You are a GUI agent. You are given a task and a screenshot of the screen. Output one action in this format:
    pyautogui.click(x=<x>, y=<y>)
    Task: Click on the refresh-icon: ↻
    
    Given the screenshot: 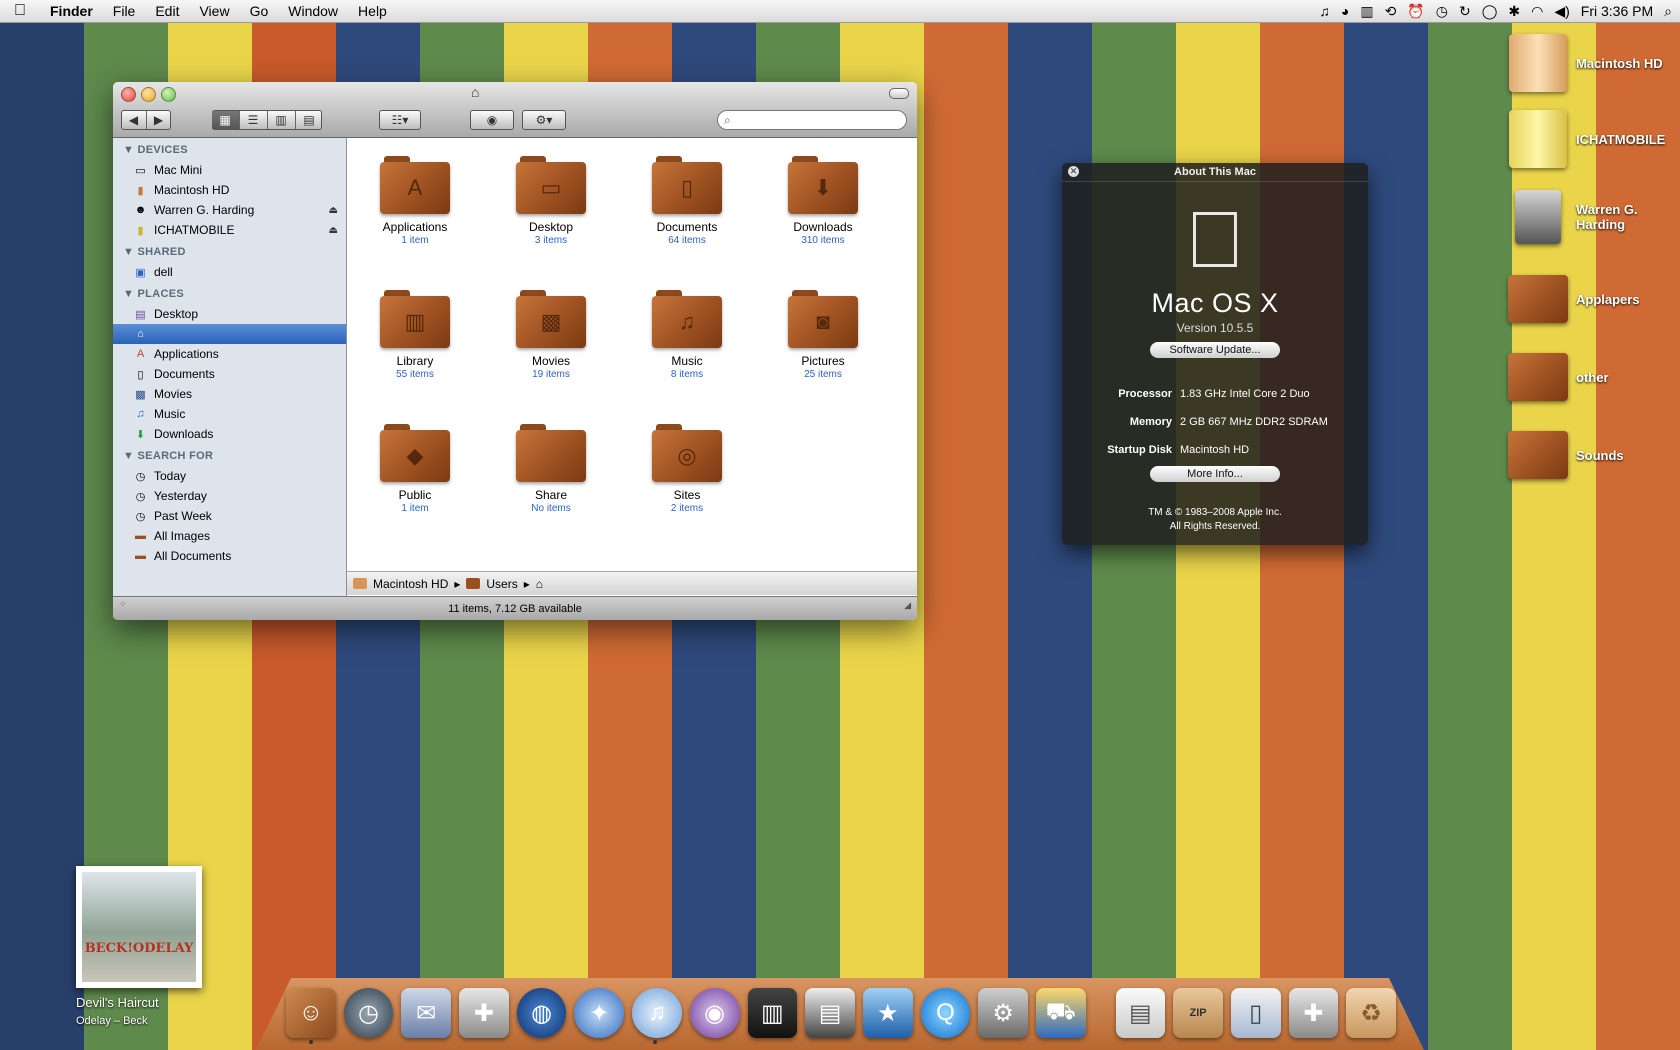 What is the action you would take?
    pyautogui.click(x=1465, y=11)
    